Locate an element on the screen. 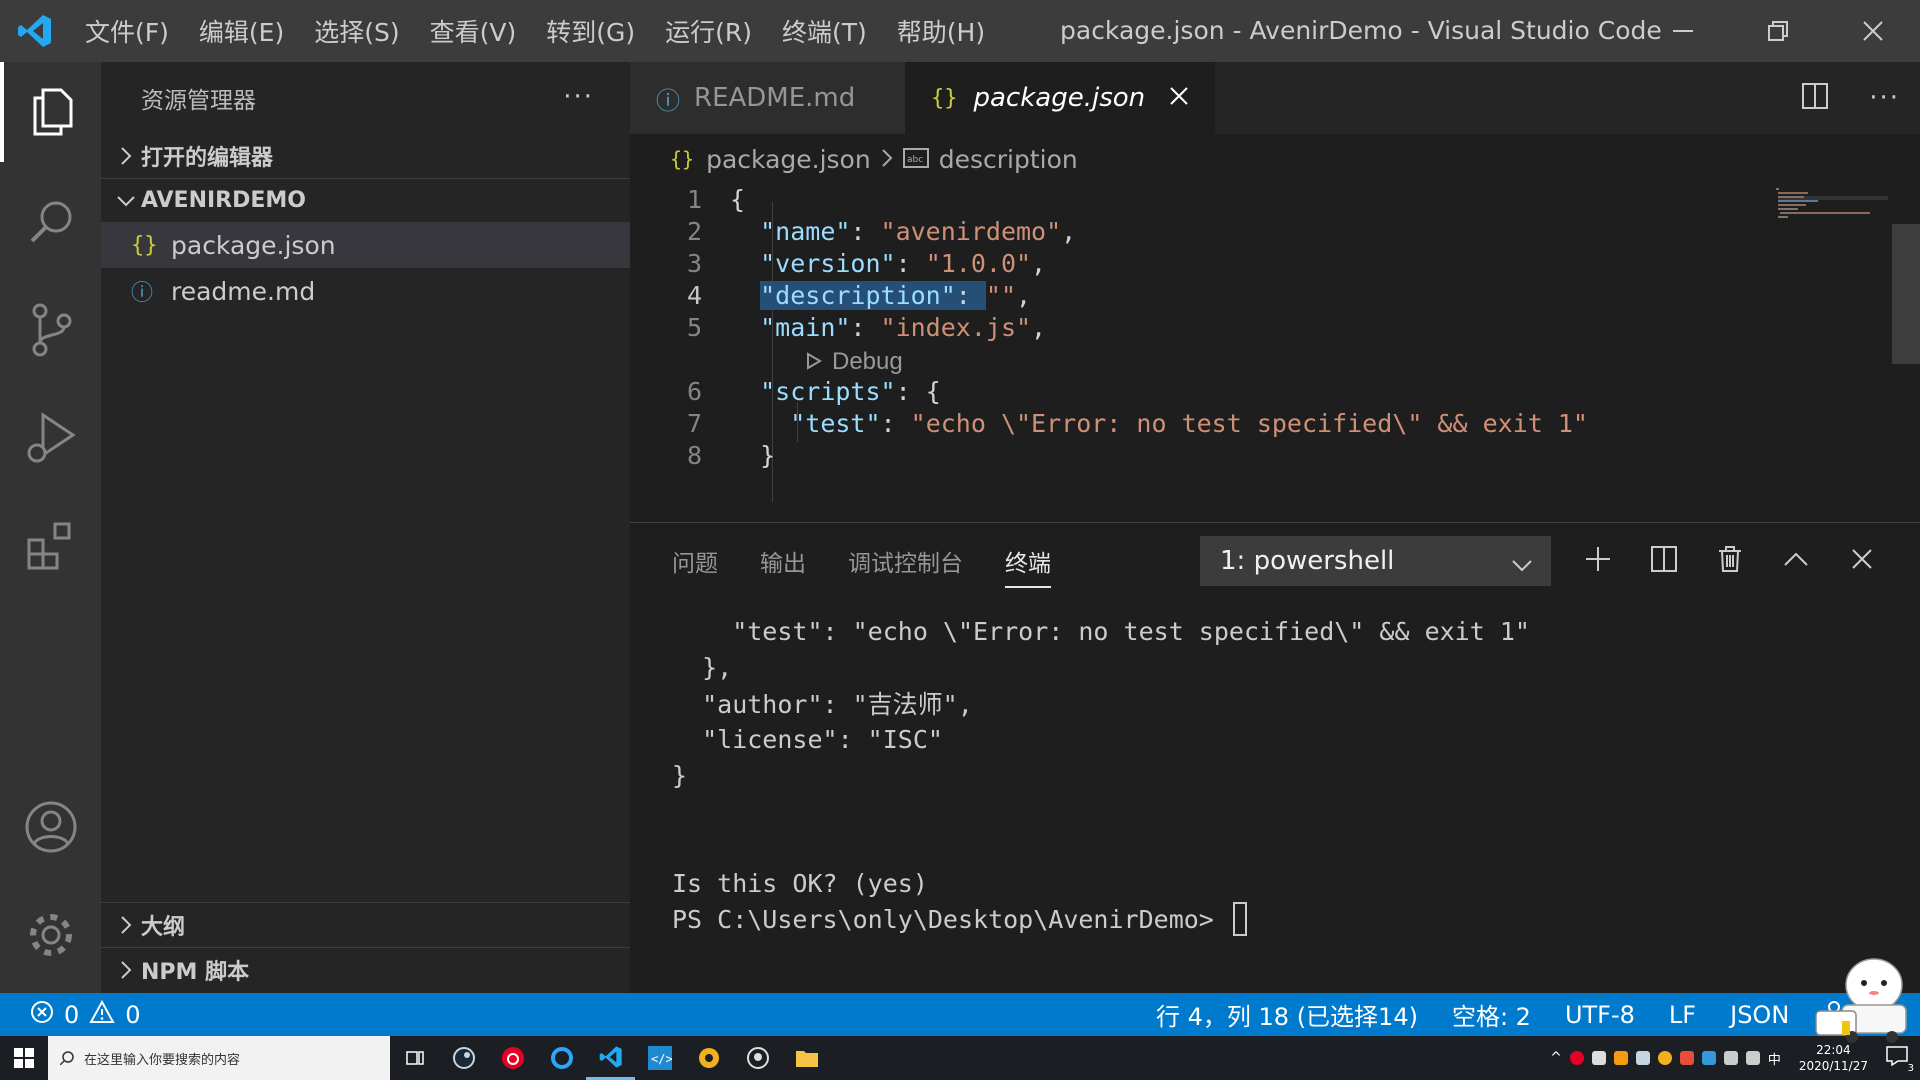 Image resolution: width=1920 pixels, height=1080 pixels. menu-run: 运行(R) is located at coordinates (708, 31).